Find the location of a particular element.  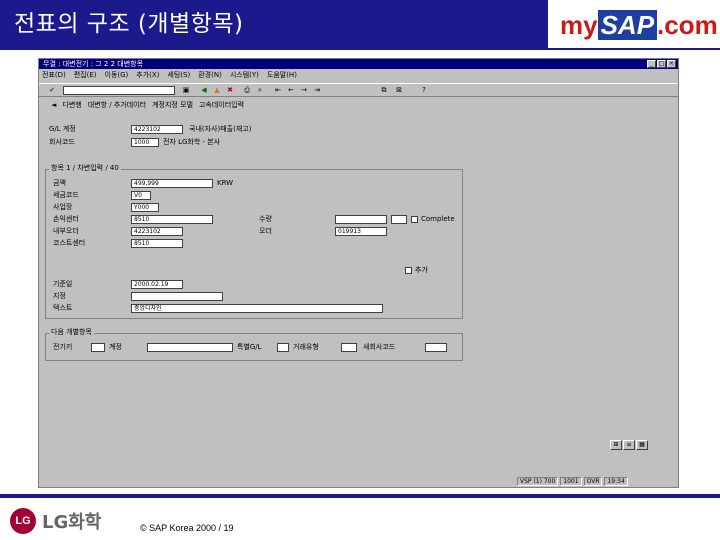

first-page-icon: ⇤ is located at coordinates (278, 90).